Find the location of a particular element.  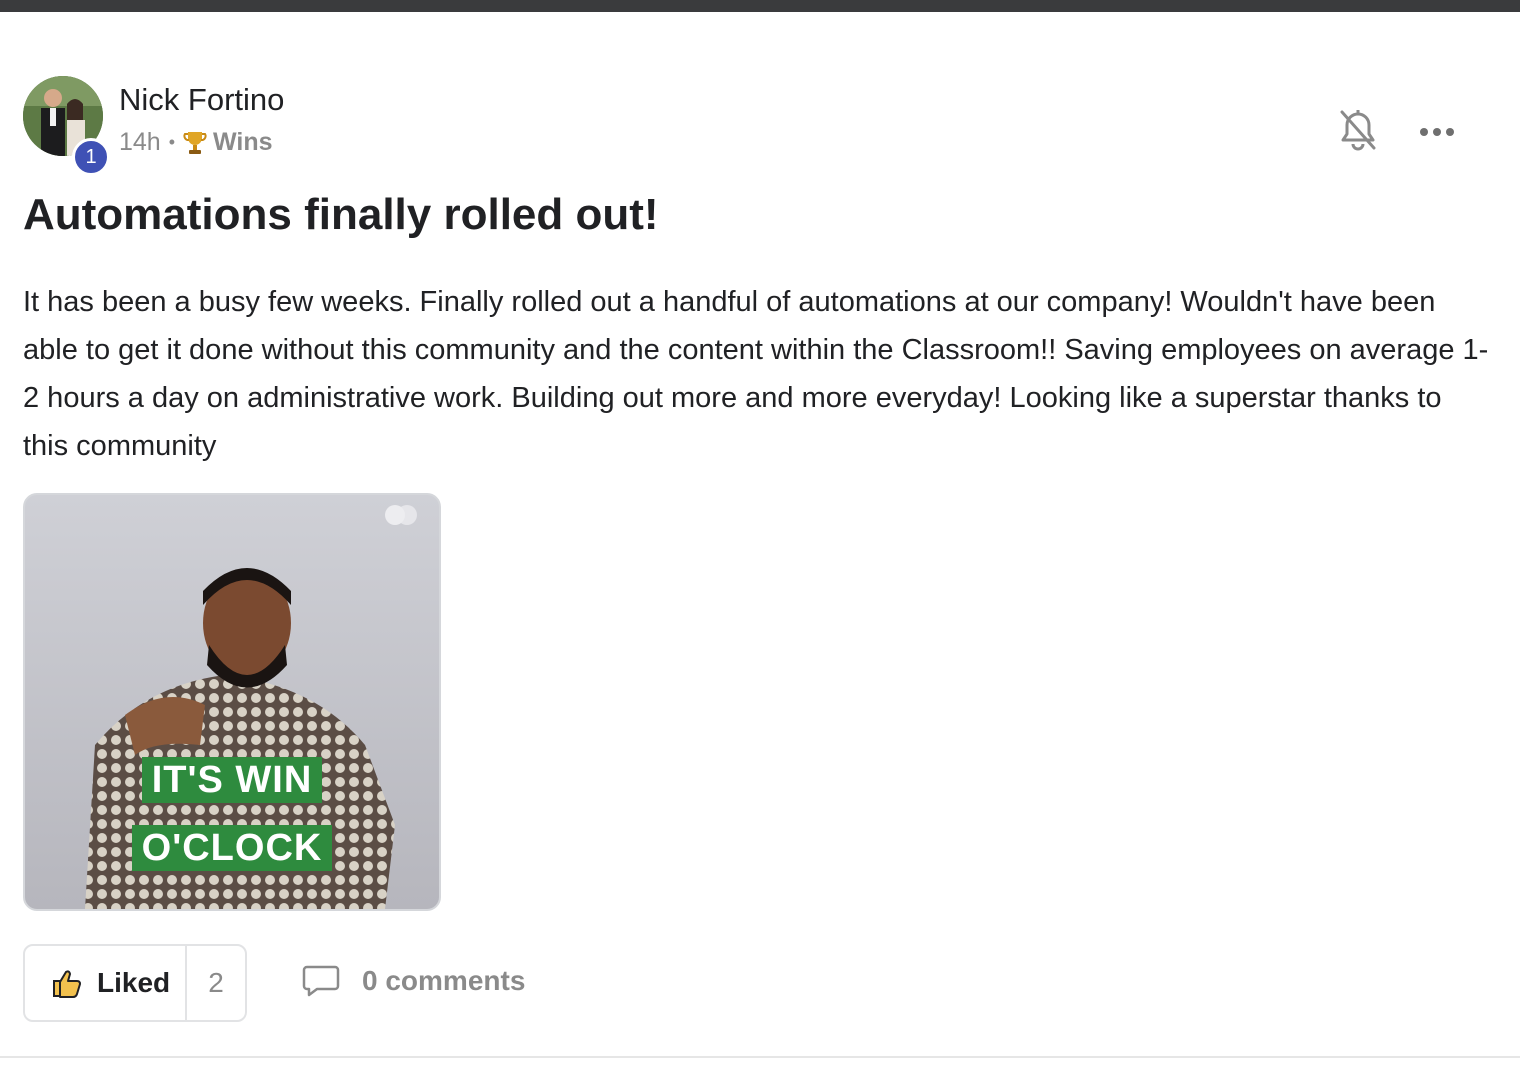

comments-label: 0 comments is located at coordinates (444, 980).